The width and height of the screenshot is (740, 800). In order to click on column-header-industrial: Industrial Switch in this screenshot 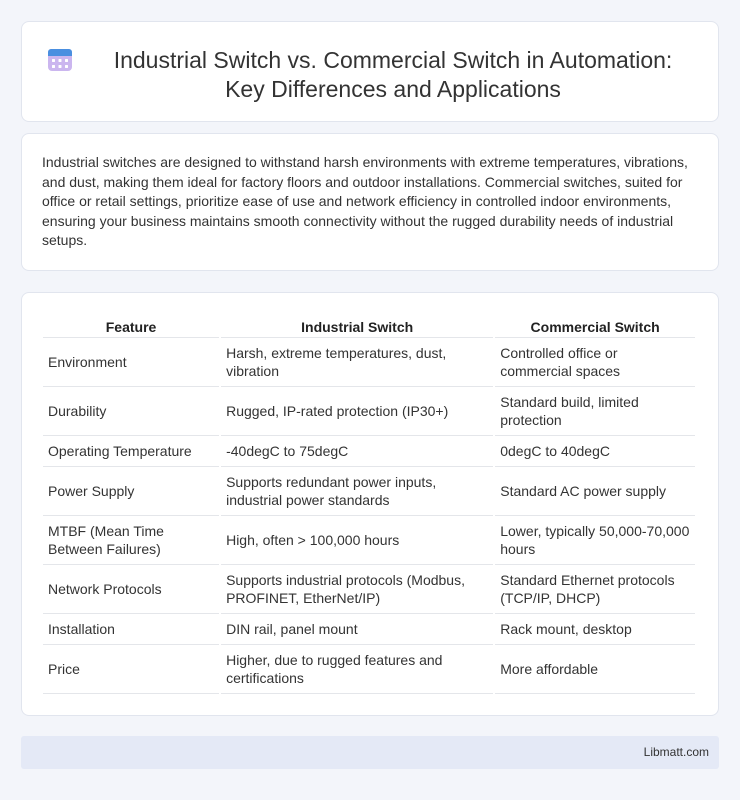, I will do `click(357, 325)`.